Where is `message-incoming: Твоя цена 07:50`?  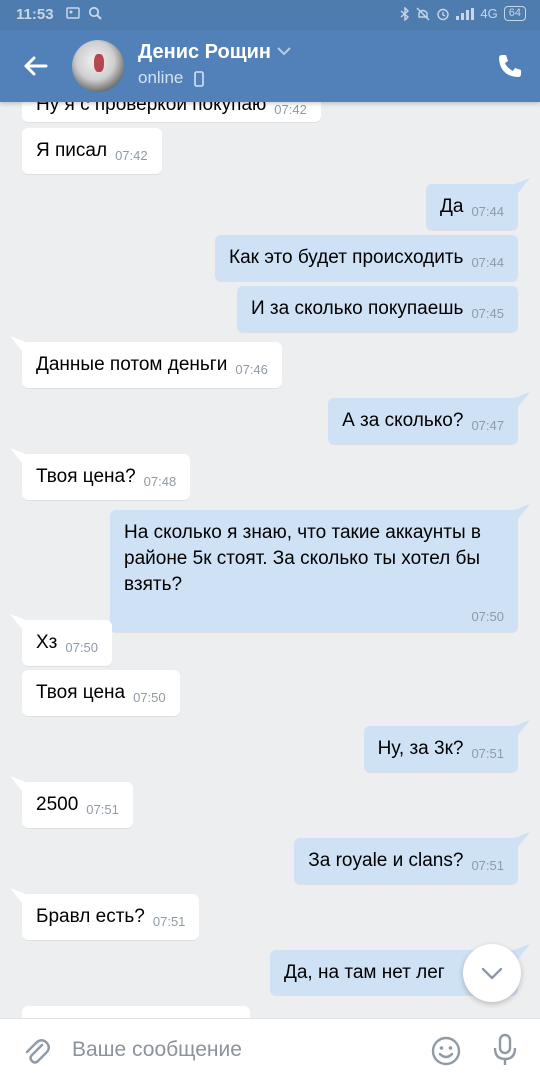 message-incoming: Твоя цена 07:50 is located at coordinates (101, 693).